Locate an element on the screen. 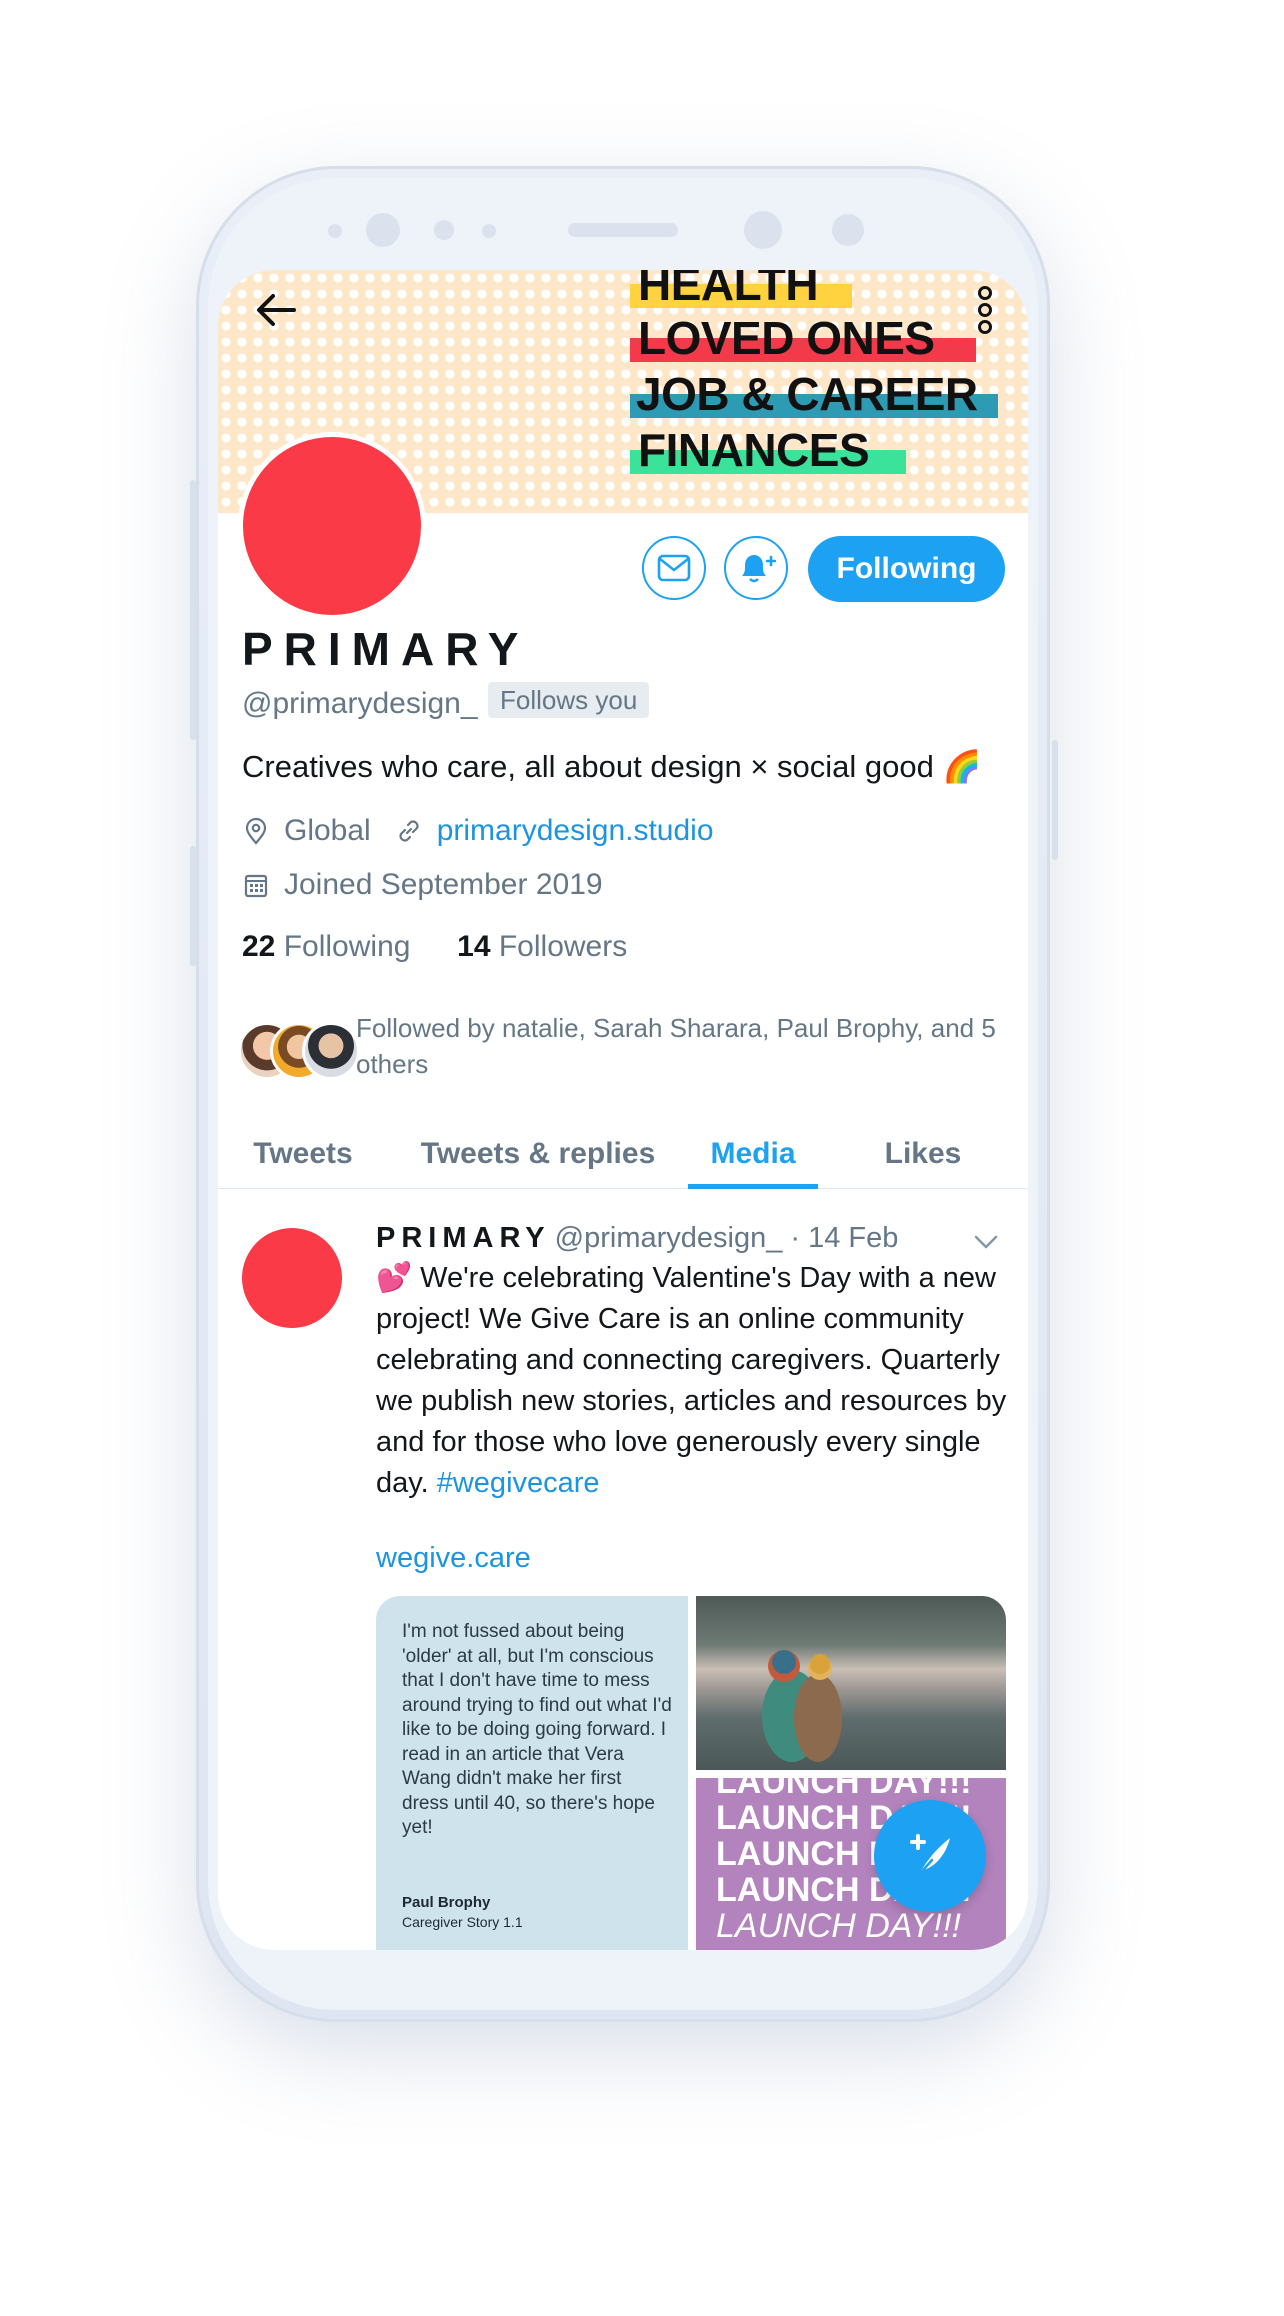 This screenshot has height=2316, width=1284. followers-count: 14 is located at coordinates (474, 946).